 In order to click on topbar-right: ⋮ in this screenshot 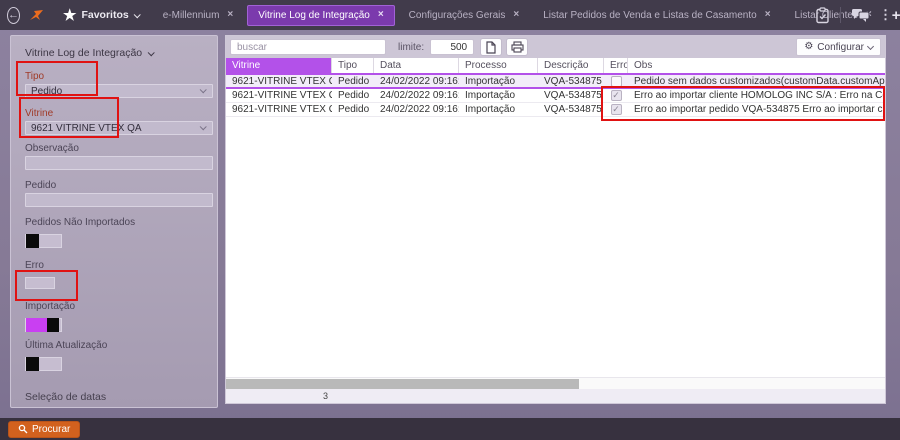, I will do `click(857, 15)`.